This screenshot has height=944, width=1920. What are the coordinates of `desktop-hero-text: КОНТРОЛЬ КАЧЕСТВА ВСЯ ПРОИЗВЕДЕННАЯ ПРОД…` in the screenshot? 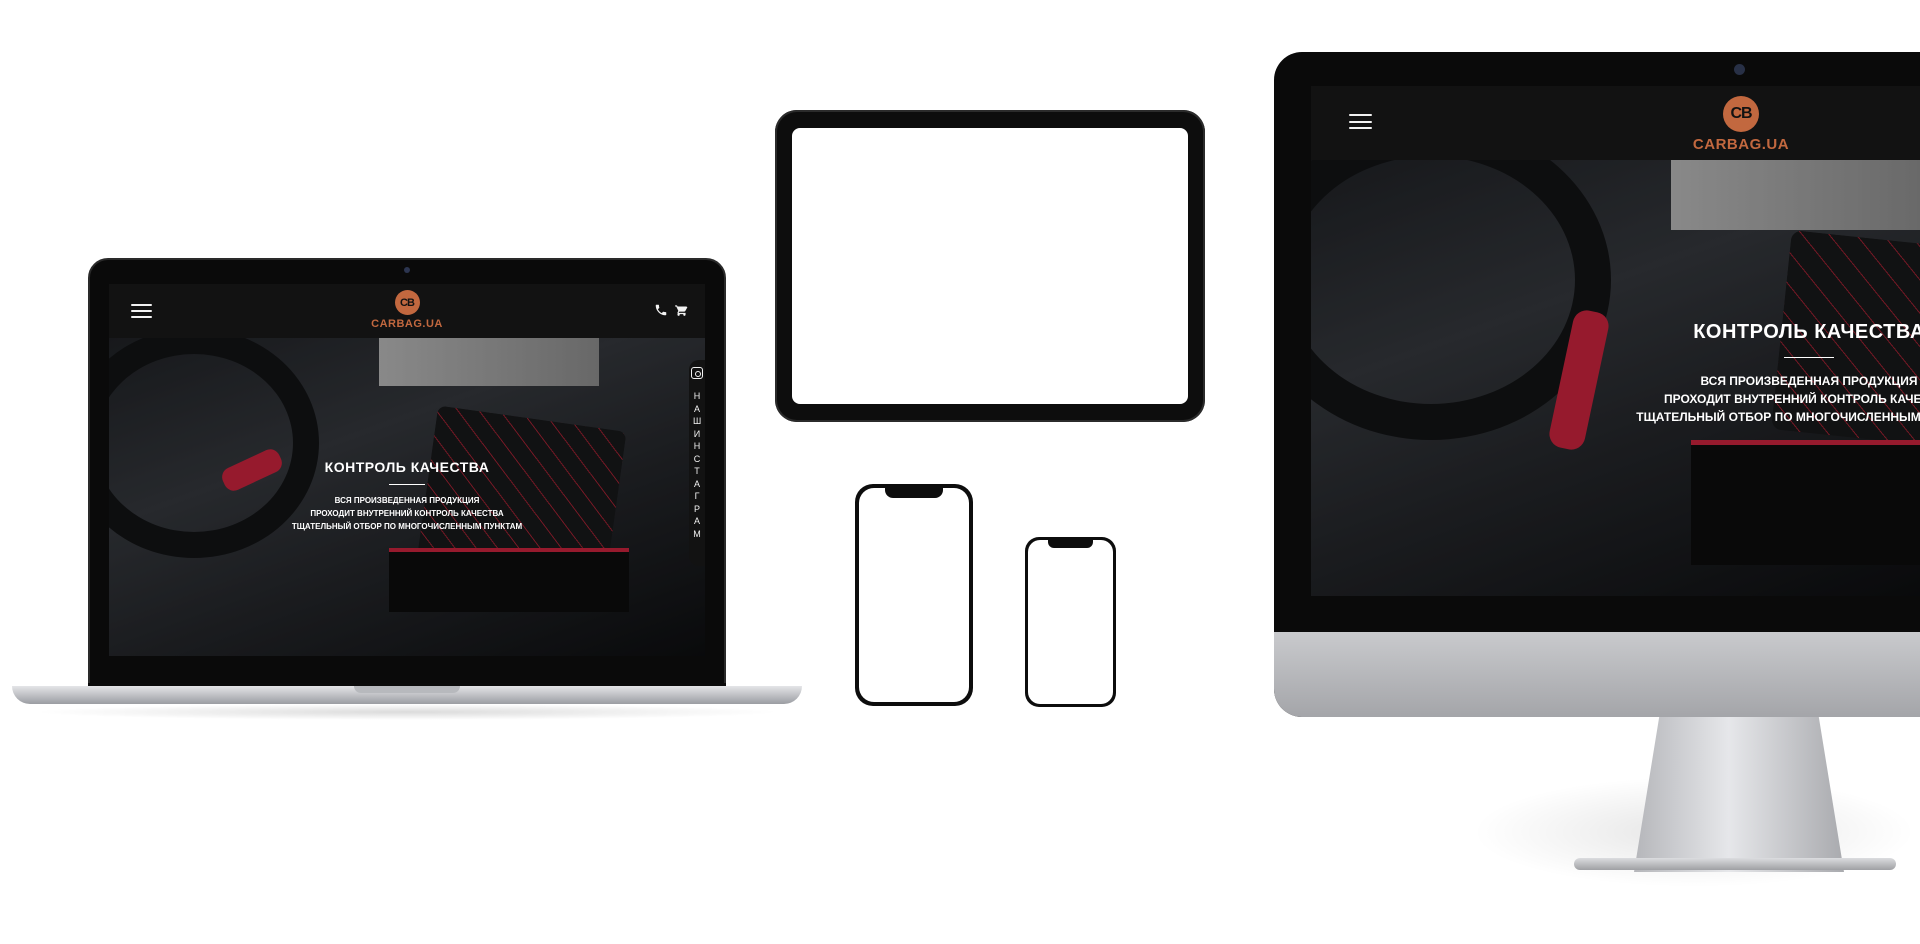 It's located at (1754, 373).